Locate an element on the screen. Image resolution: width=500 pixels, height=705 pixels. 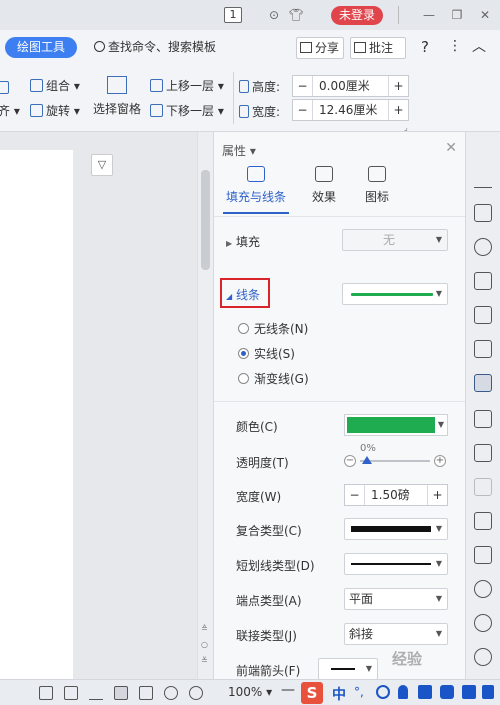
dash-type-dropdown: ▼ is located at coordinates (396, 564).